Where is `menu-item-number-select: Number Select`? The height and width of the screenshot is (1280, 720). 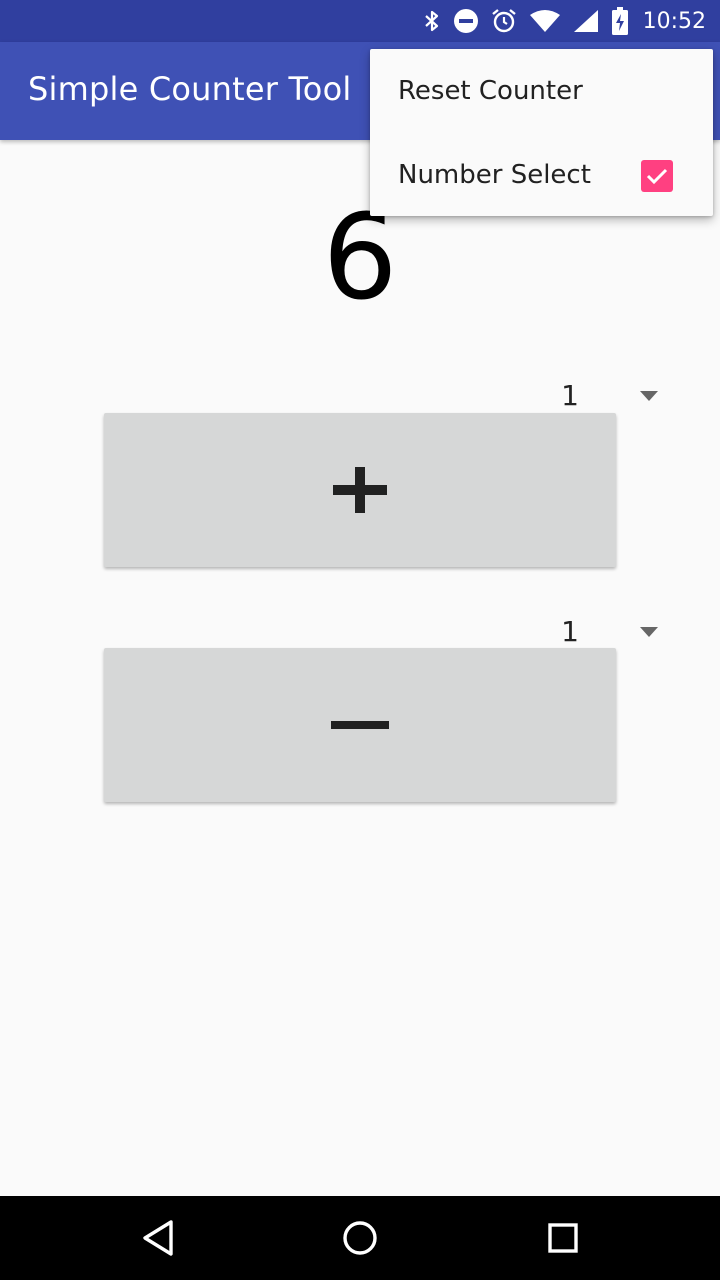 menu-item-number-select: Number Select is located at coordinates (541, 175).